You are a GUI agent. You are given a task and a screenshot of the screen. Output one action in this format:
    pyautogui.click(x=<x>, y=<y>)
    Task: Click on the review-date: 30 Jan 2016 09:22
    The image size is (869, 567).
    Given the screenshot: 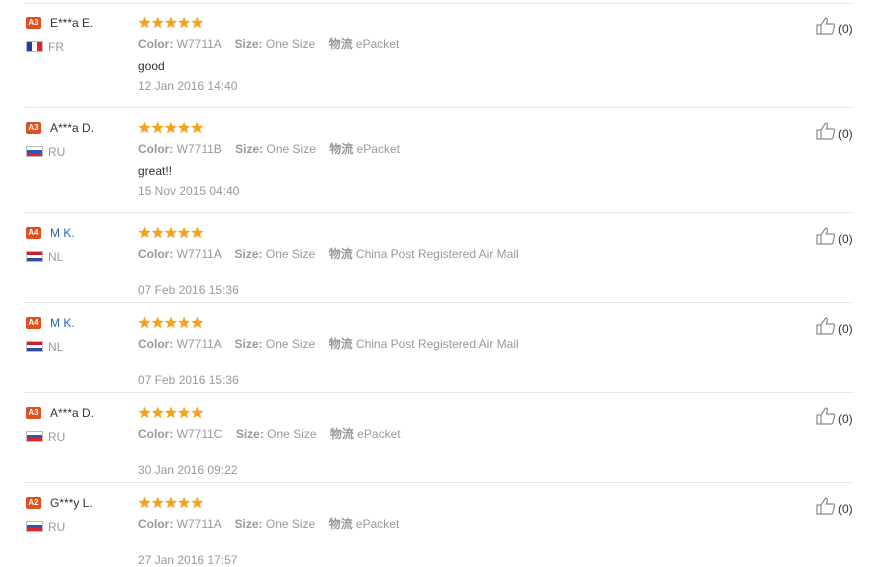 What is the action you would take?
    pyautogui.click(x=188, y=470)
    